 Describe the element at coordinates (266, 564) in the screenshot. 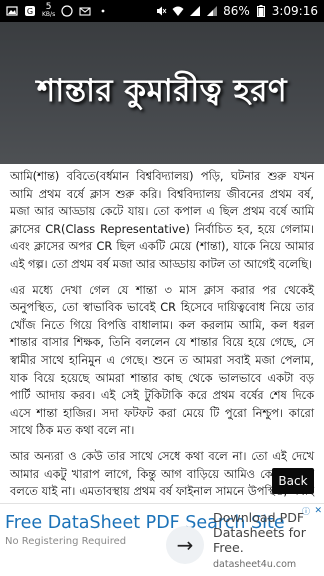

I see `ad-url: datasheet4u.com` at that location.